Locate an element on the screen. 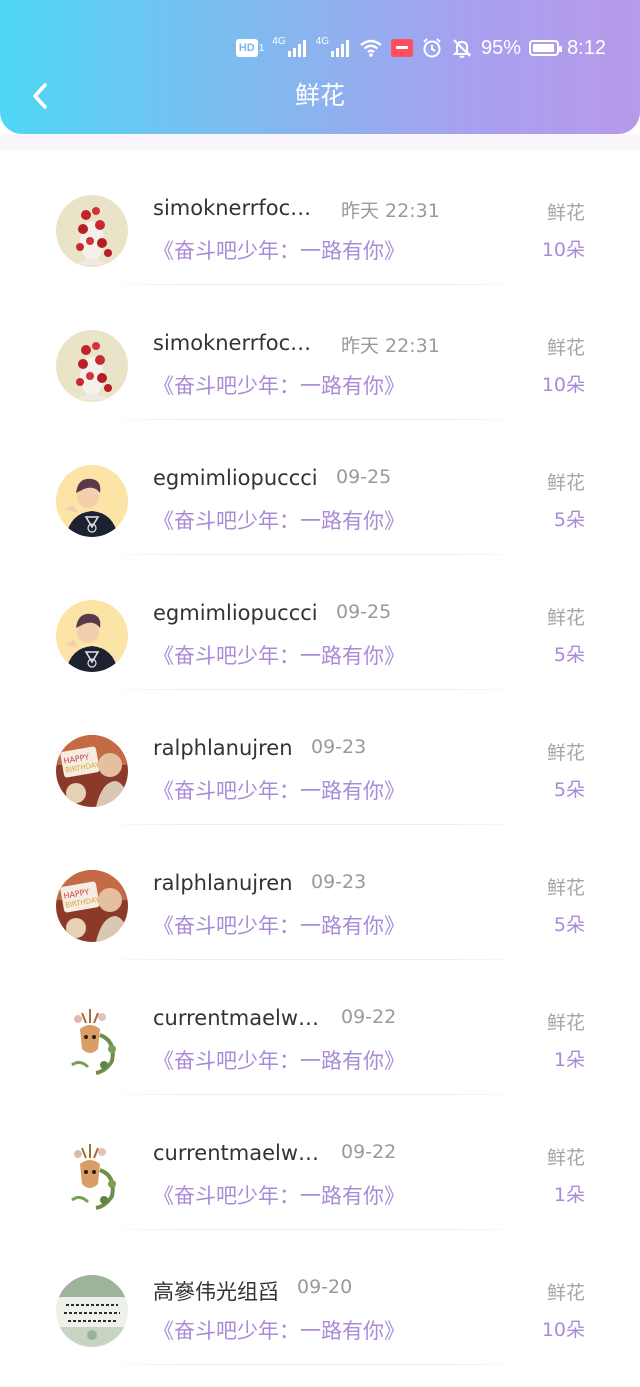  timestamp: 09-20 is located at coordinates (325, 1287).